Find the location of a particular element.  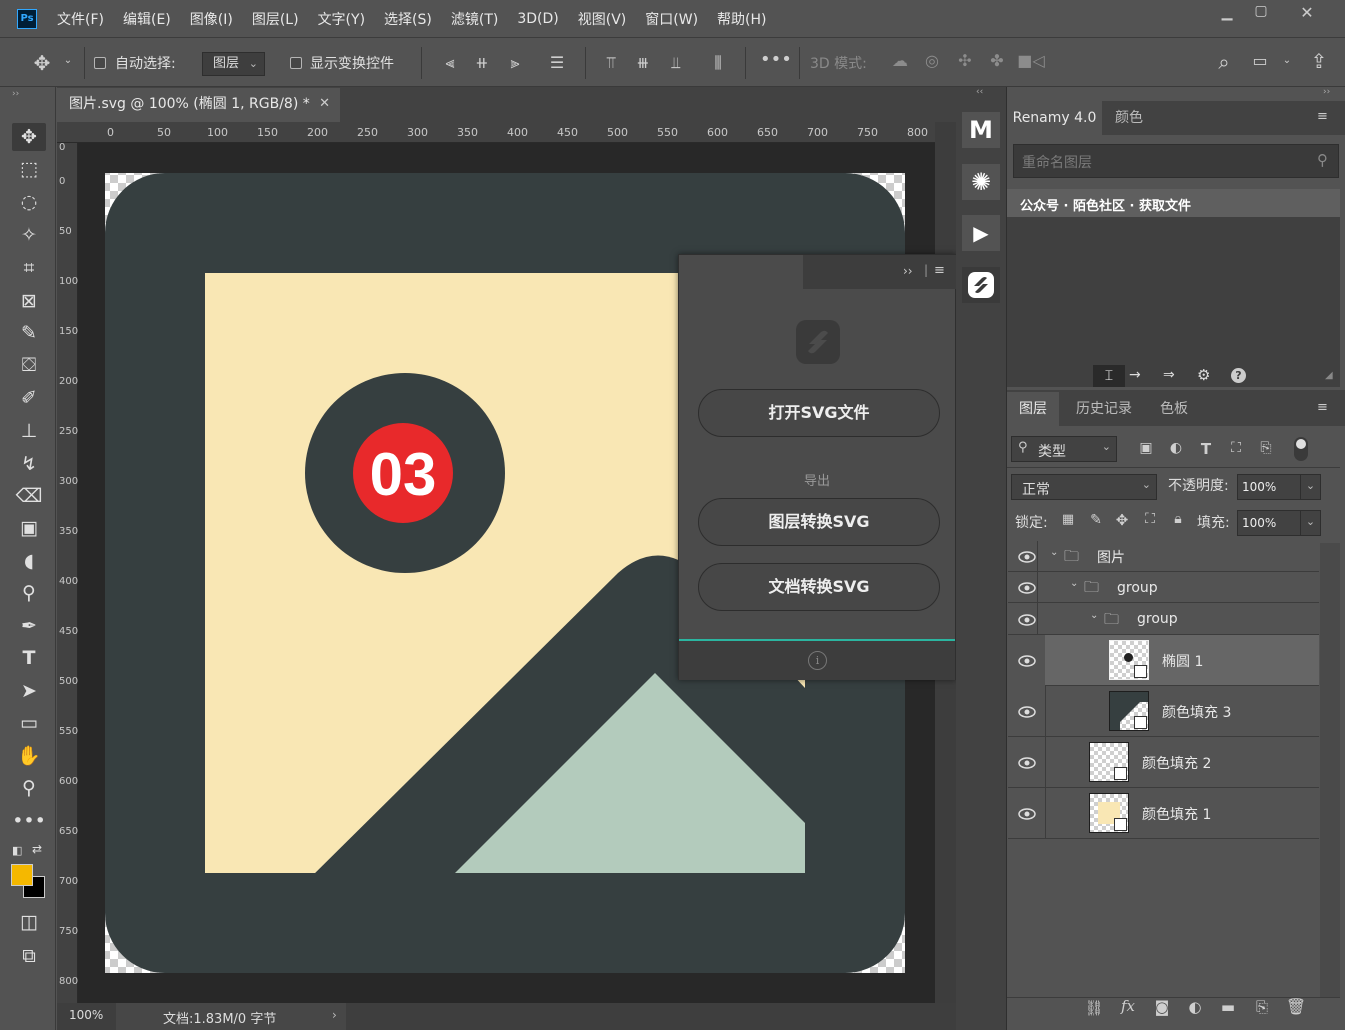

opacity-input: 100% ⌄ is located at coordinates (1279, 487).